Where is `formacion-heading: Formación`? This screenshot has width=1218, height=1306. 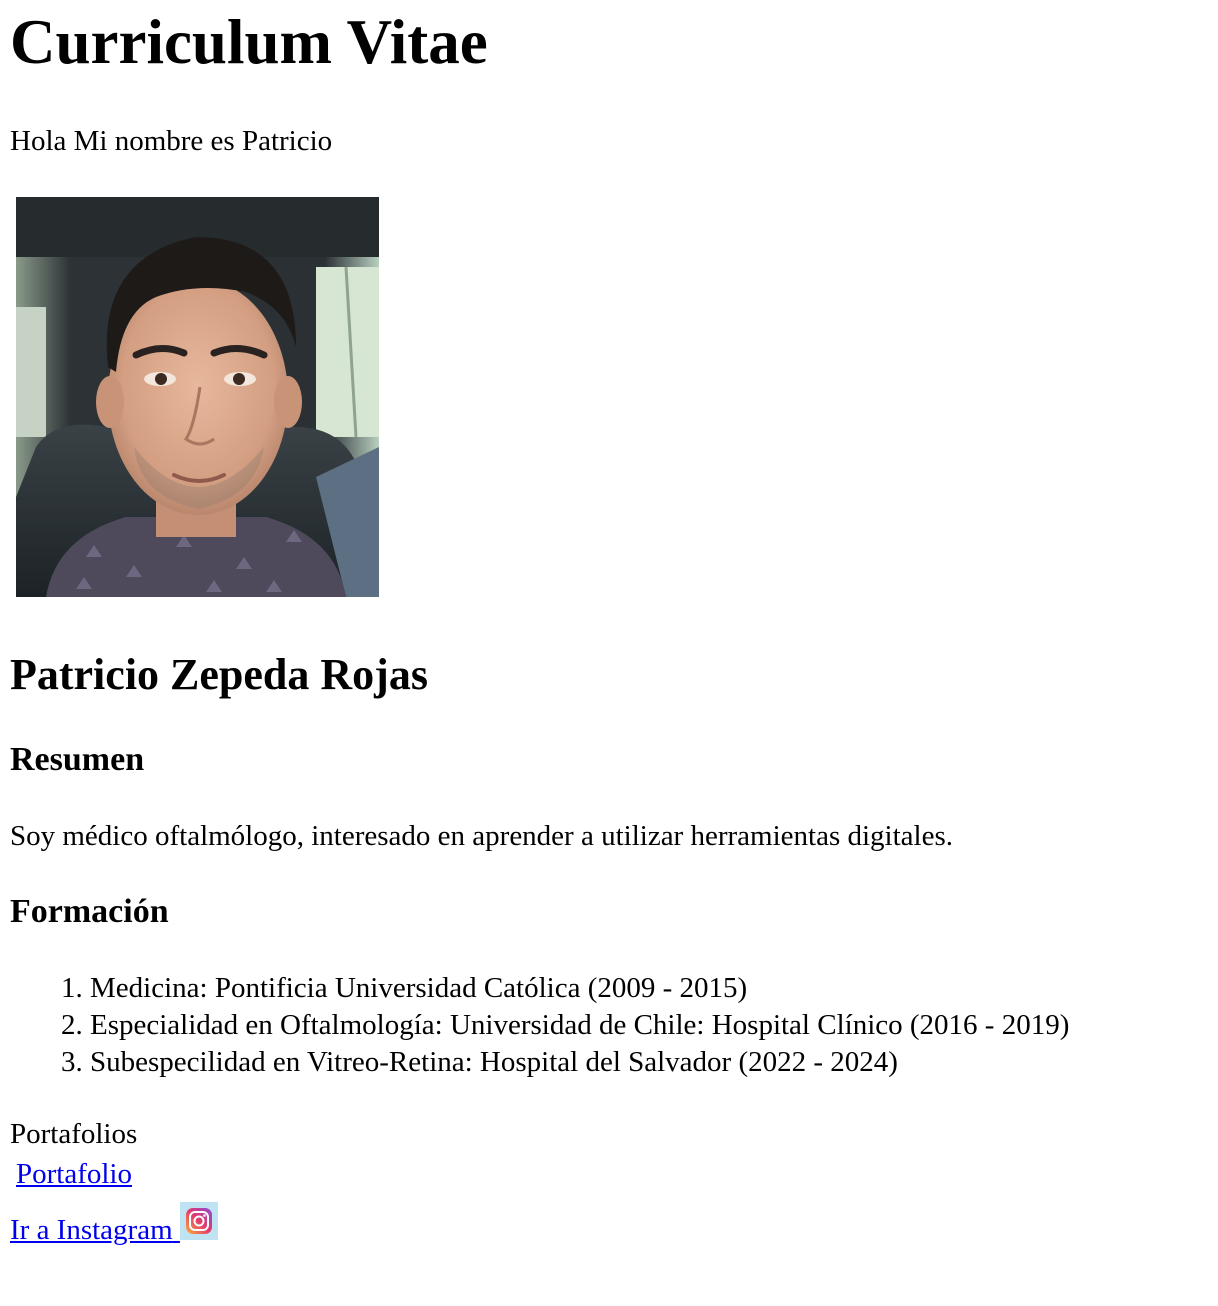
formacion-heading: Formación is located at coordinates (89, 911).